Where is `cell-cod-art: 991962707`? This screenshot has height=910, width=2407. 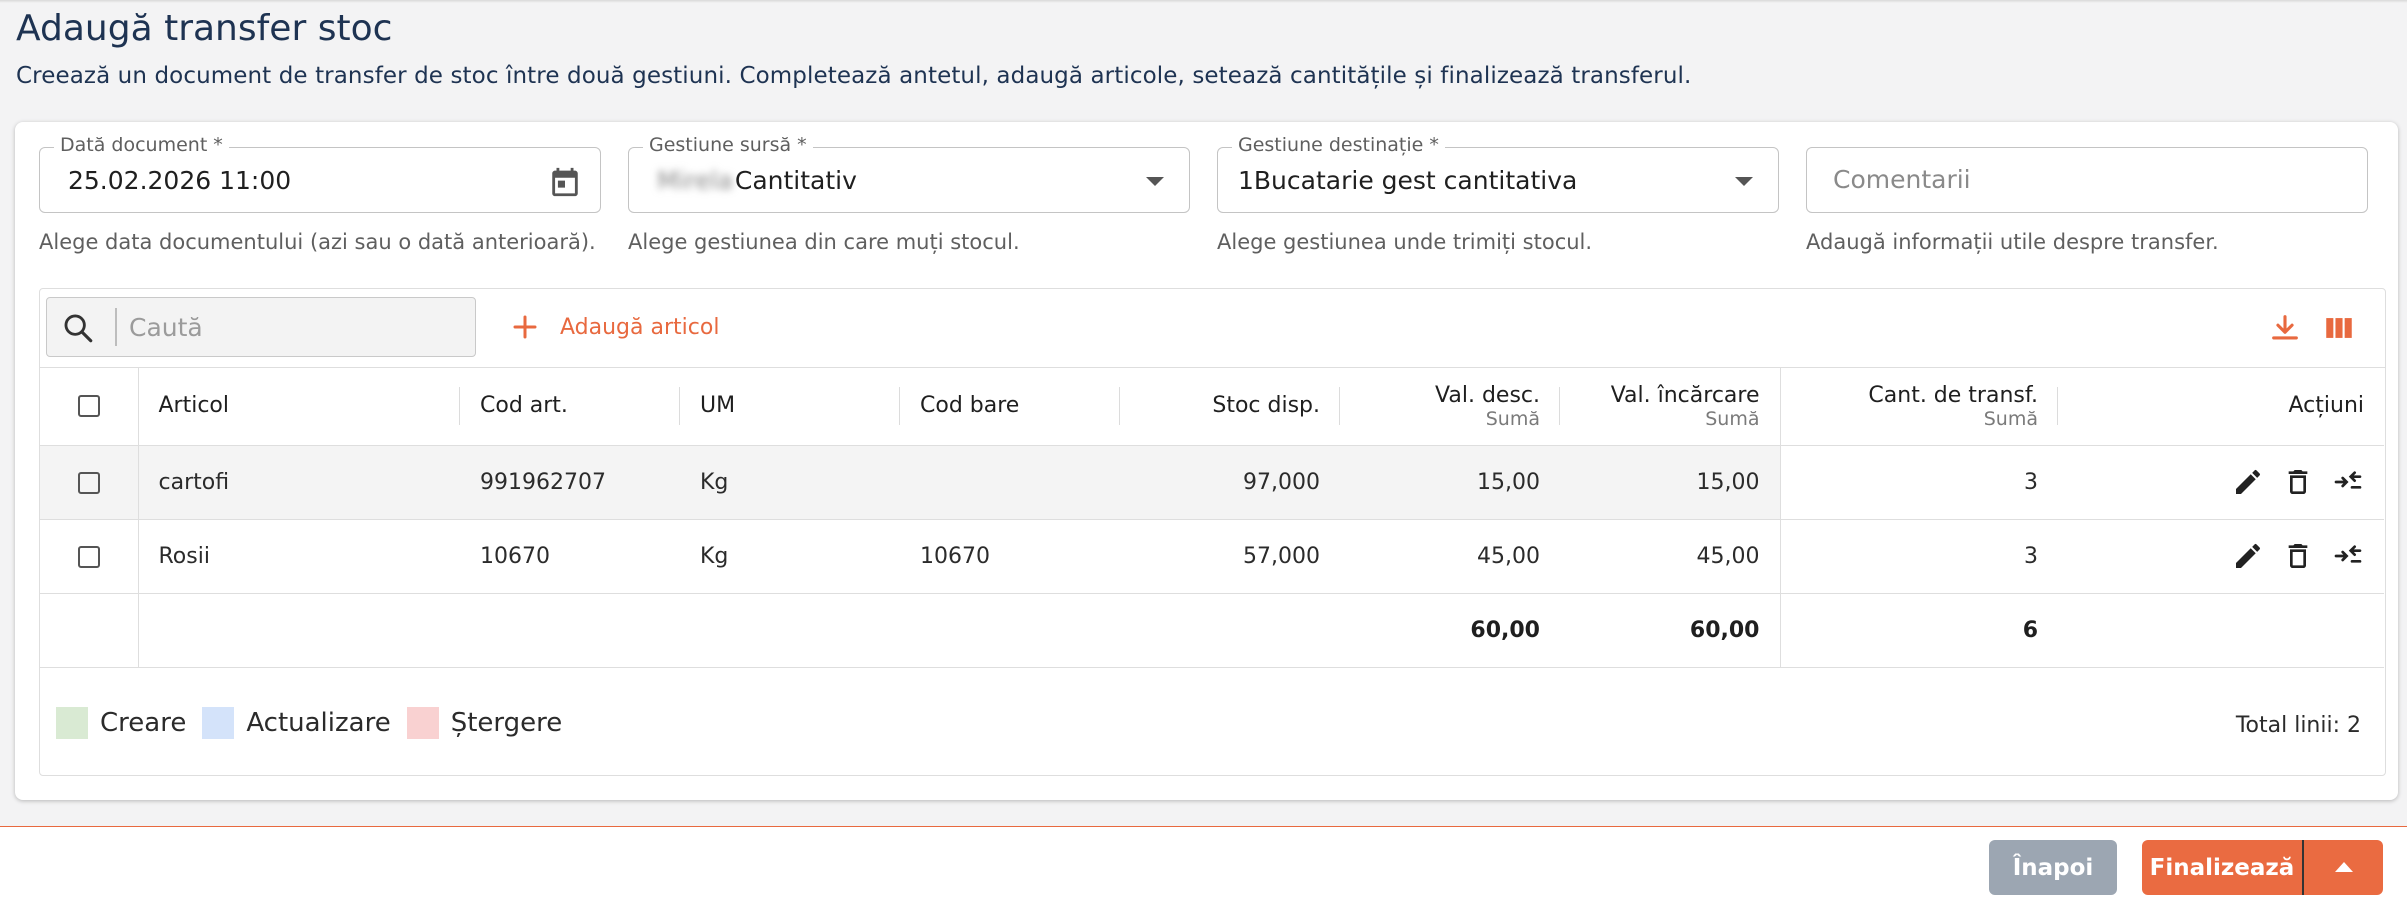 cell-cod-art: 991962707 is located at coordinates (570, 482).